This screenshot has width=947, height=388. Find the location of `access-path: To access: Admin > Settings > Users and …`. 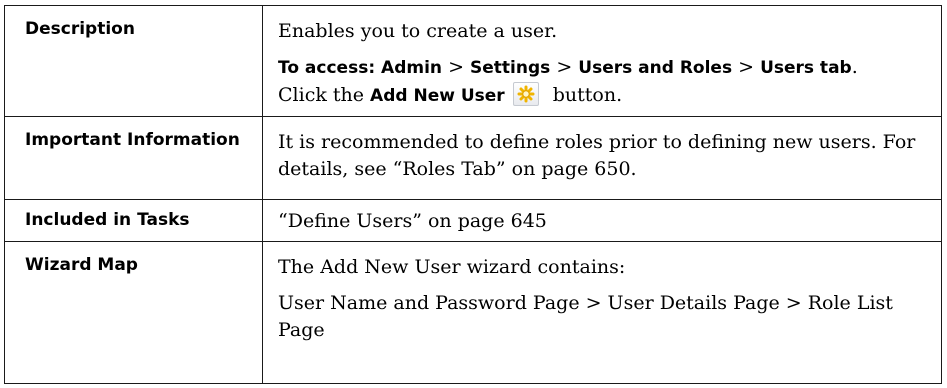

access-path: To access: Admin > Settings > Users and … is located at coordinates (599, 68).